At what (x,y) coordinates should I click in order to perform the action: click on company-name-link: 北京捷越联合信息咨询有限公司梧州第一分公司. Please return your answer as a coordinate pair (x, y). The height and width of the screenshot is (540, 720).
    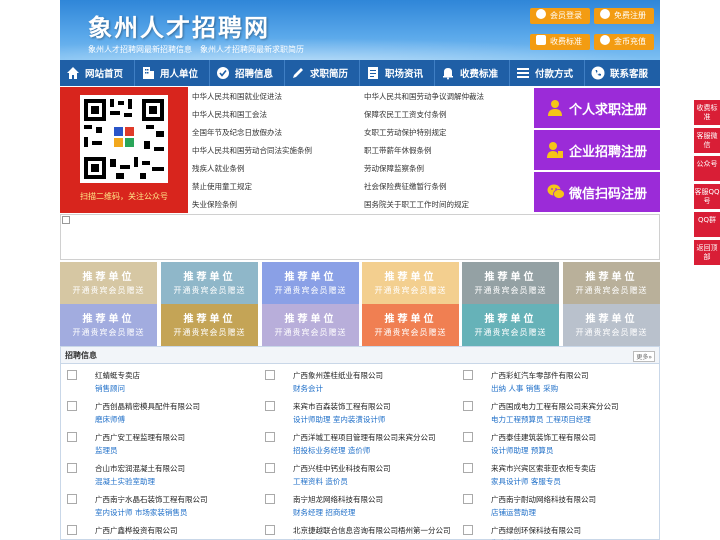
    Looking at the image, I should click on (372, 530).